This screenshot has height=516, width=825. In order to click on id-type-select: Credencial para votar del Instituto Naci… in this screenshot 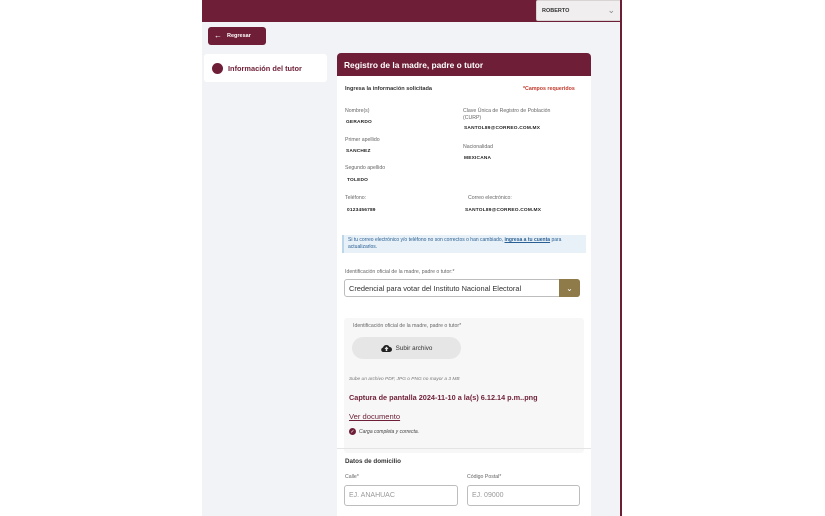, I will do `click(462, 288)`.